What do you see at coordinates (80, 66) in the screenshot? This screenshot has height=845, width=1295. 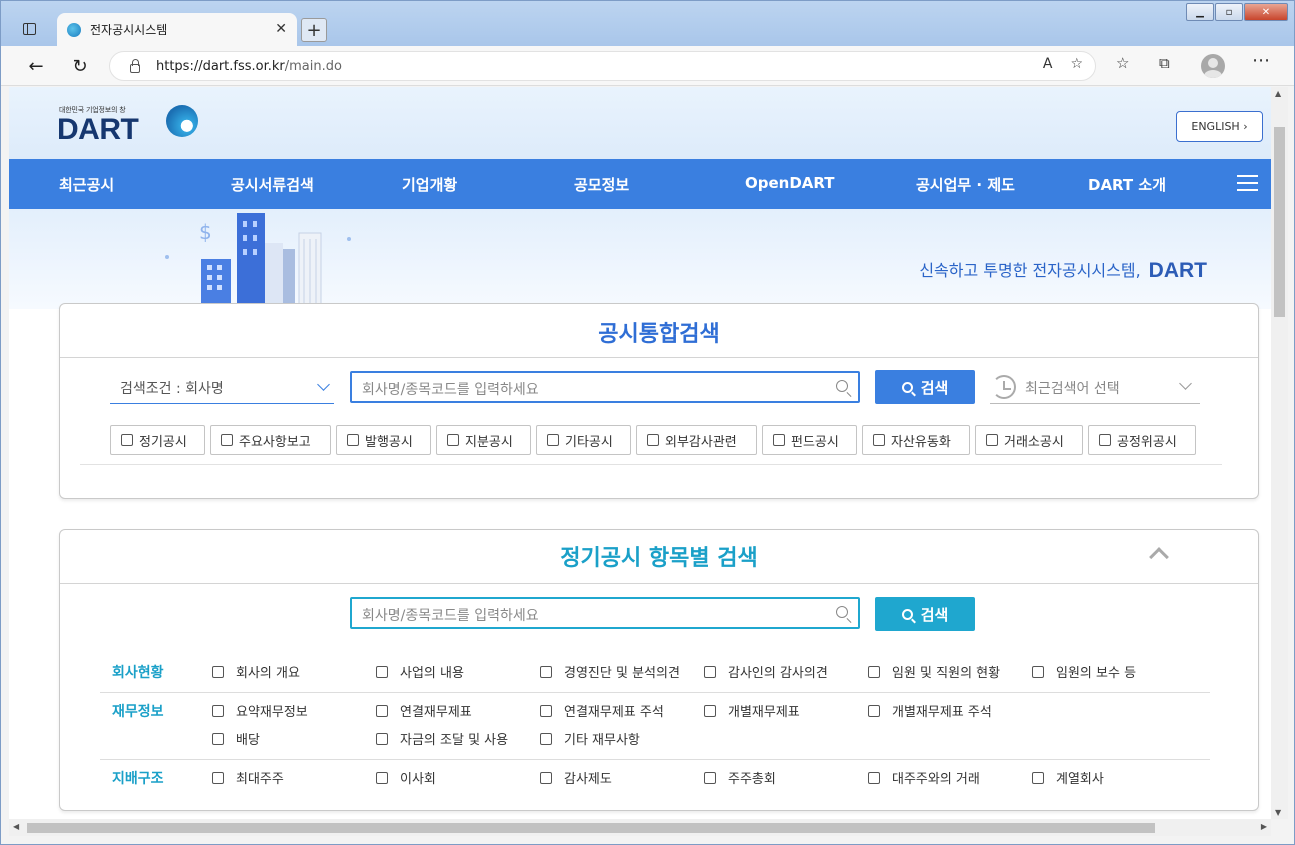 I see `refresh-icon: ↻` at bounding box center [80, 66].